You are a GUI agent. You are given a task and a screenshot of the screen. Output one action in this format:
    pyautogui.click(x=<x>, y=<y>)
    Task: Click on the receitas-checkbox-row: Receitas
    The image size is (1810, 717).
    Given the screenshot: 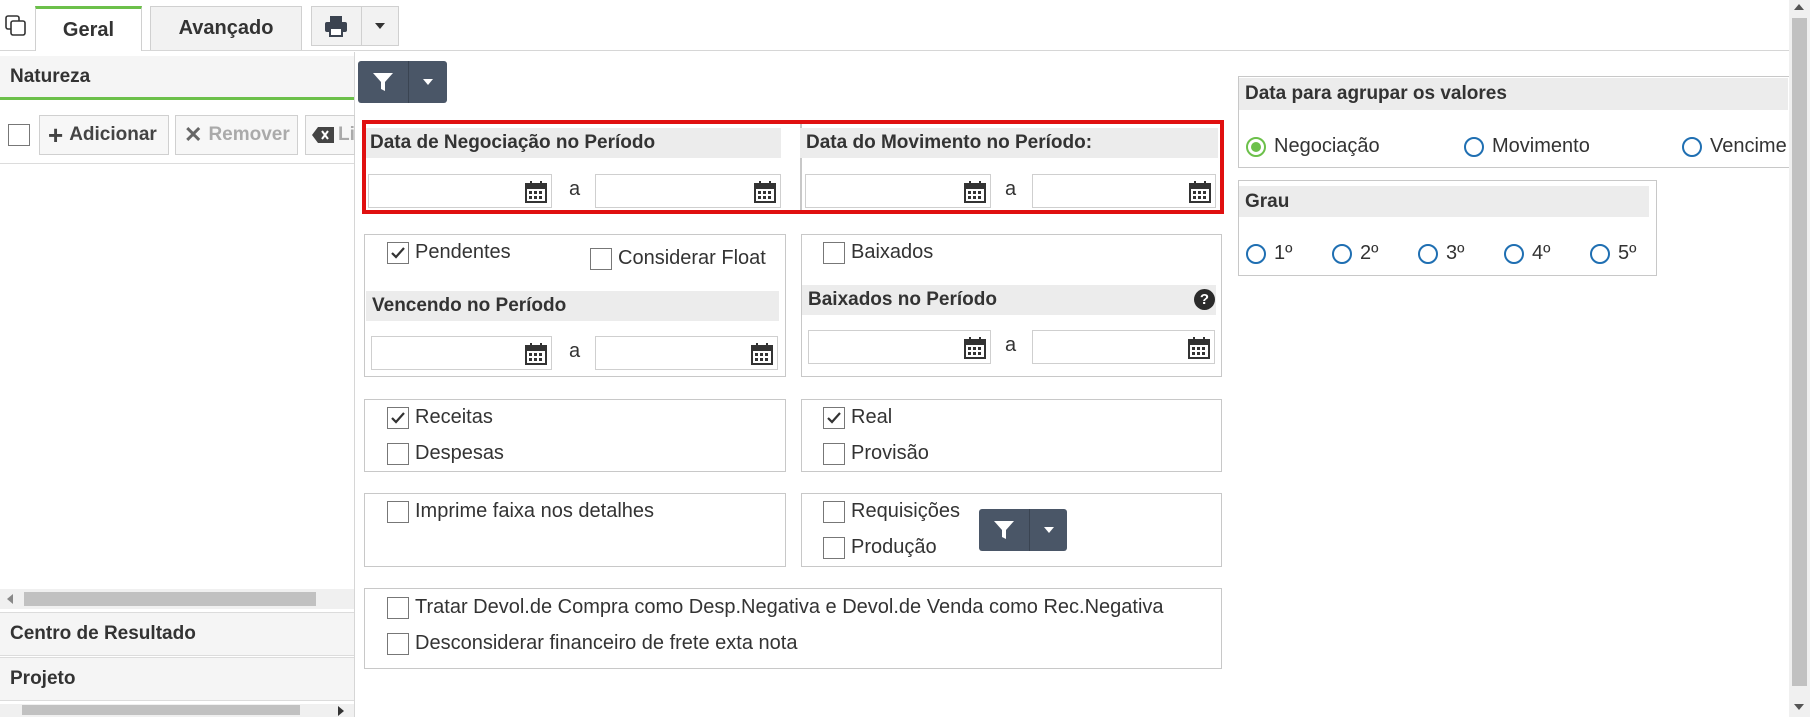 What is the action you would take?
    pyautogui.click(x=440, y=417)
    